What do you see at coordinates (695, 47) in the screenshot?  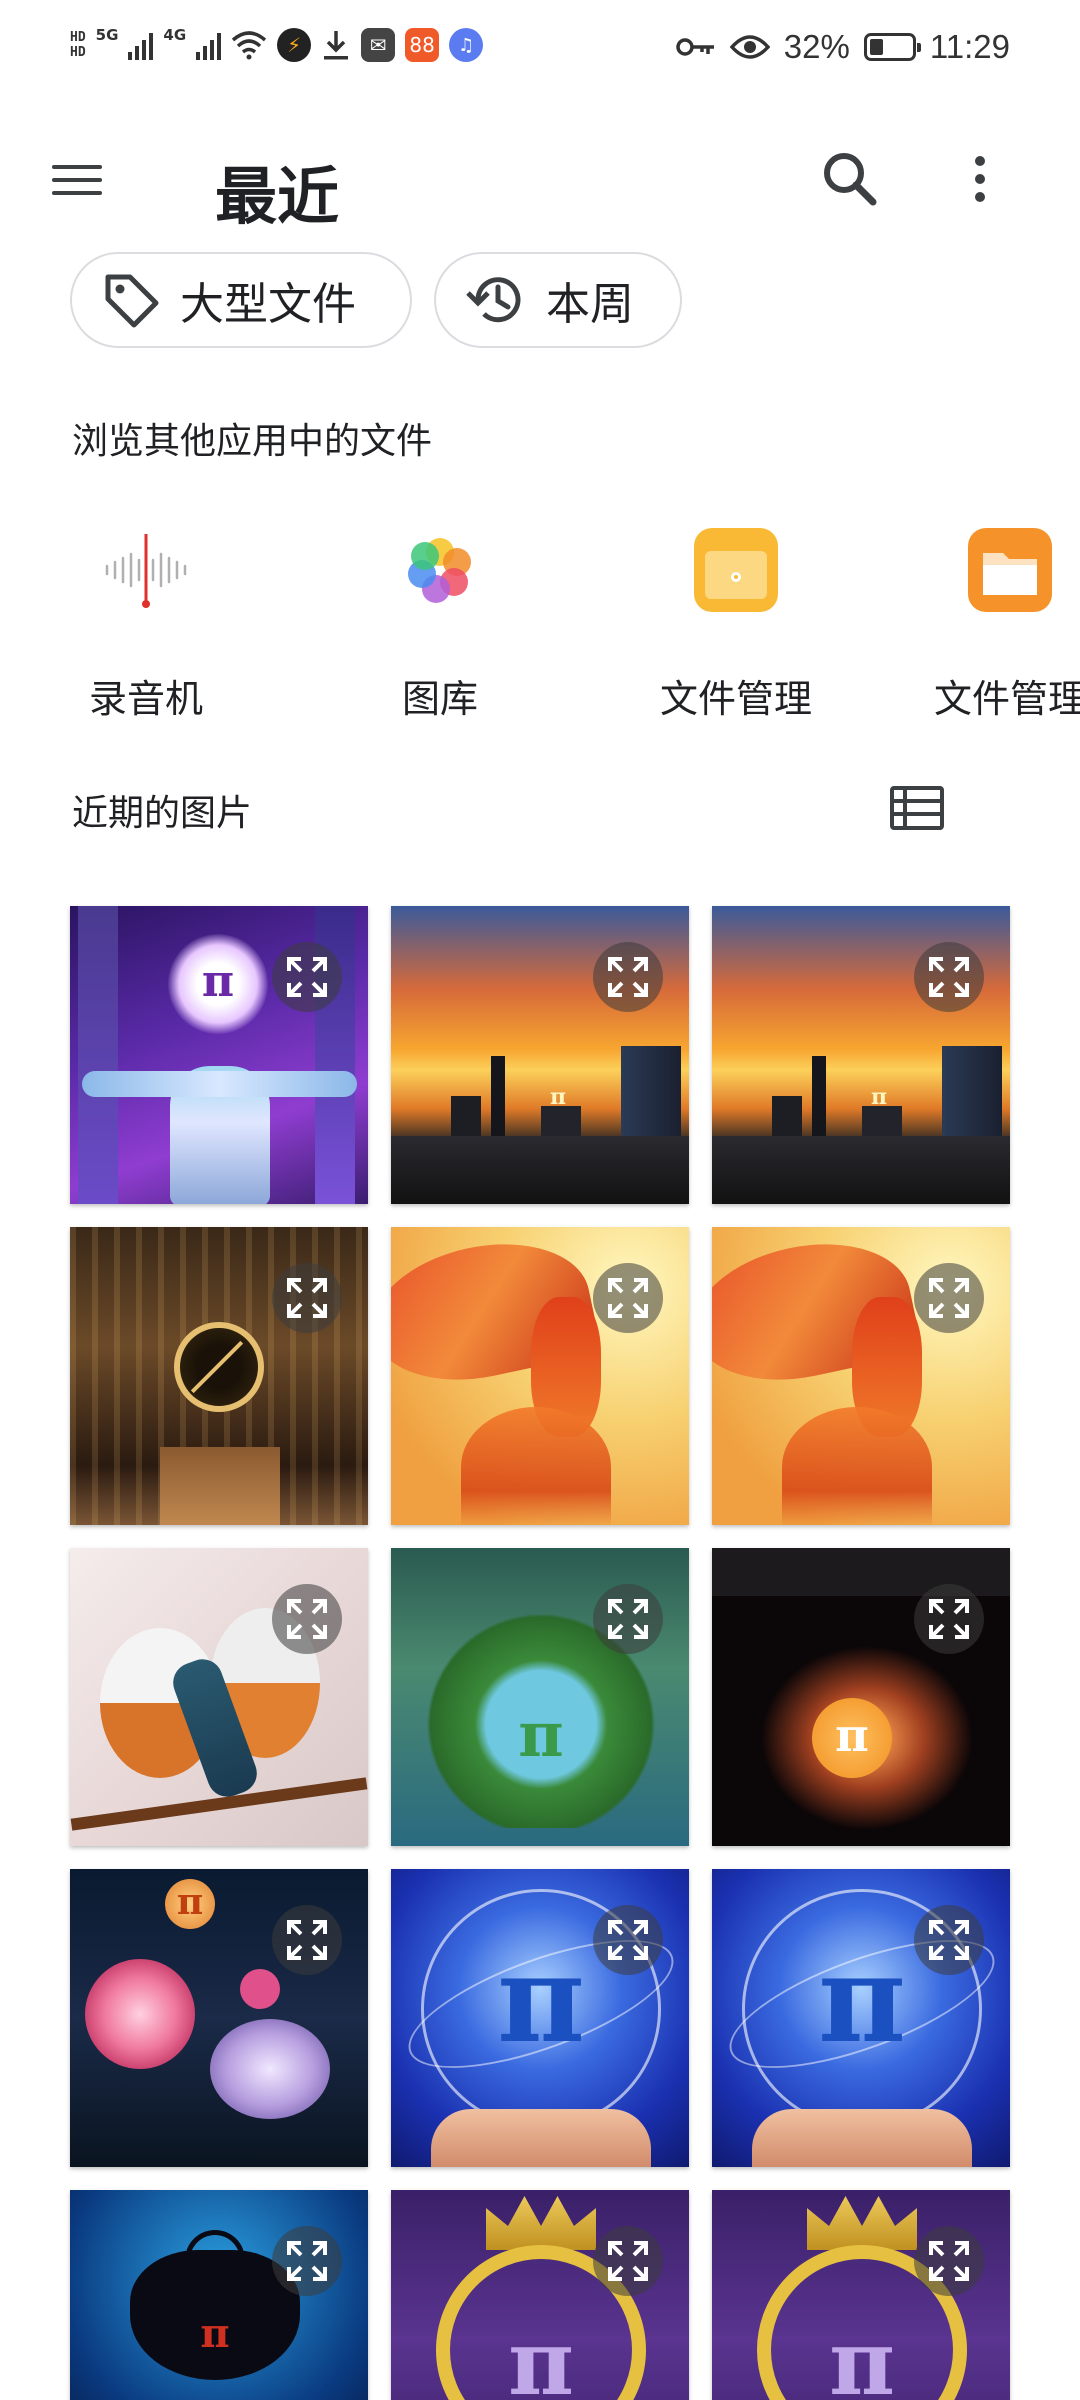 I see `key-icon` at bounding box center [695, 47].